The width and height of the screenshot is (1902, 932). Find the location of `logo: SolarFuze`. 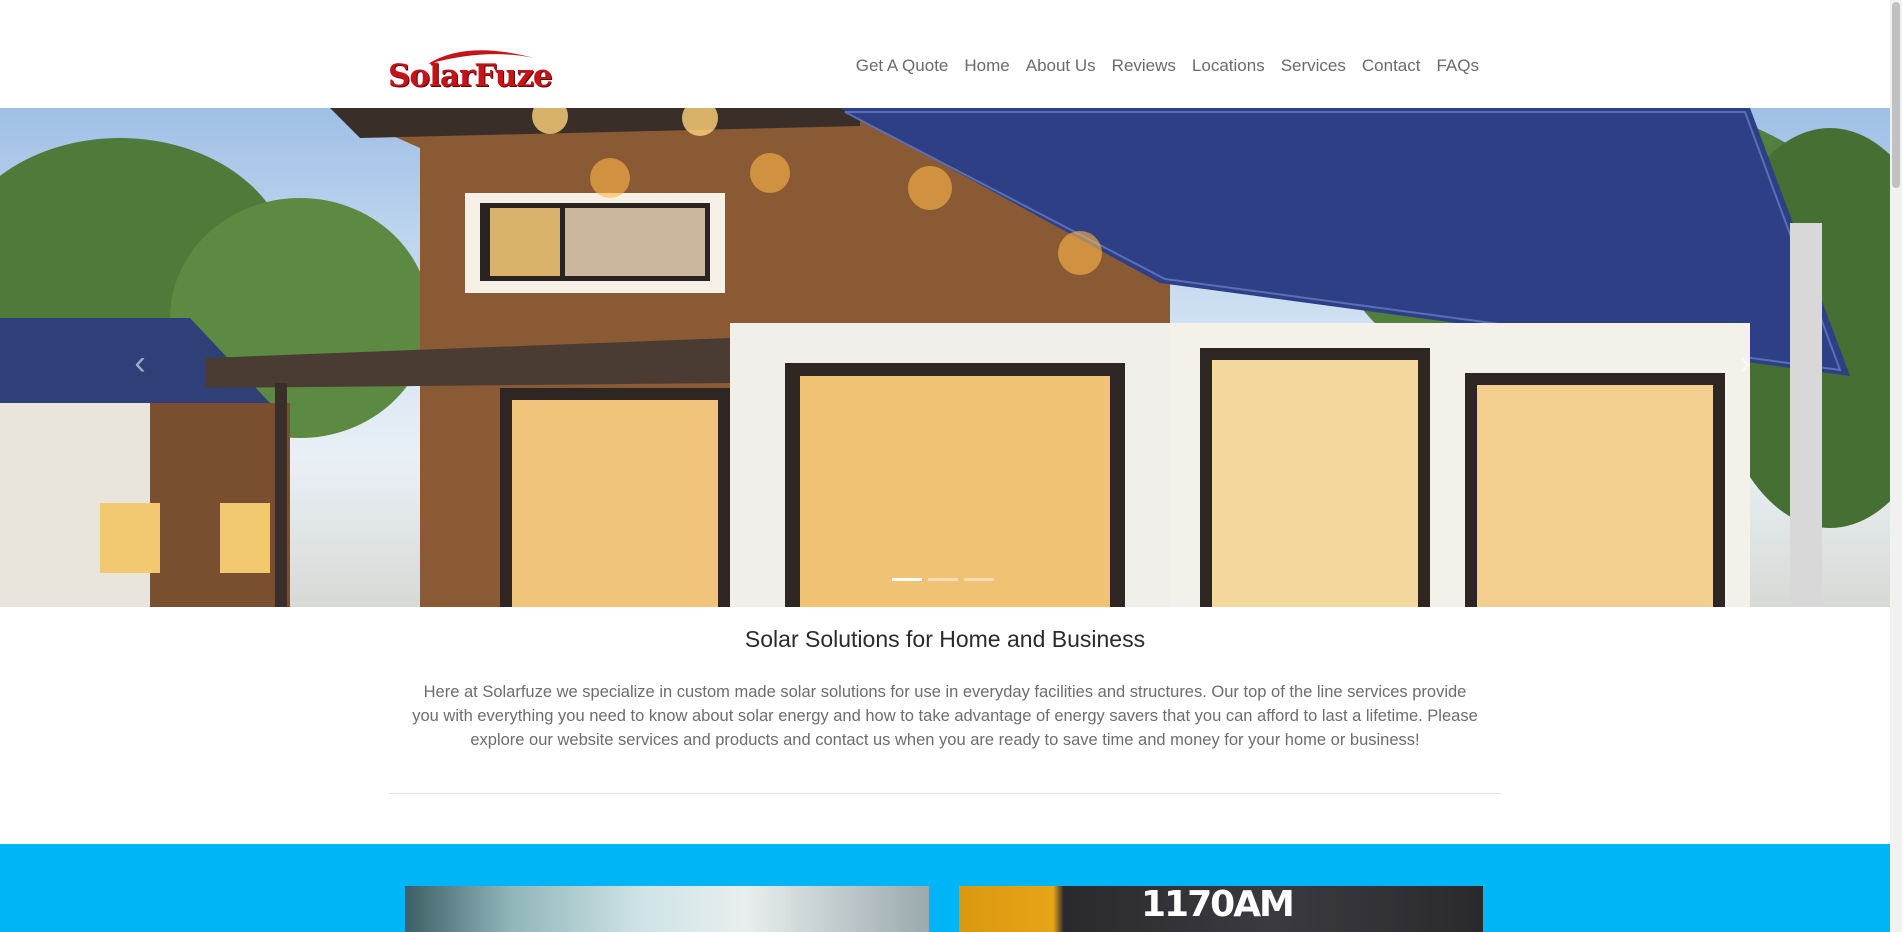

logo: SolarFuze is located at coordinates (470, 70).